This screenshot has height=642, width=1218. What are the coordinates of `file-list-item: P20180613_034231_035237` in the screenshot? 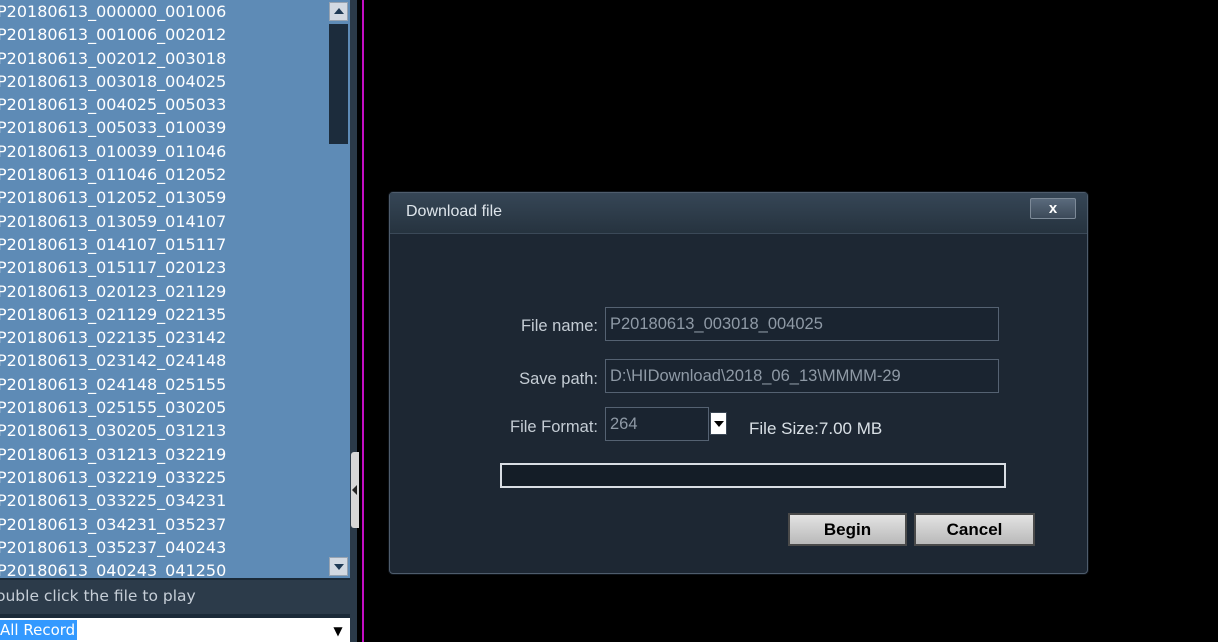 It's located at (164, 524).